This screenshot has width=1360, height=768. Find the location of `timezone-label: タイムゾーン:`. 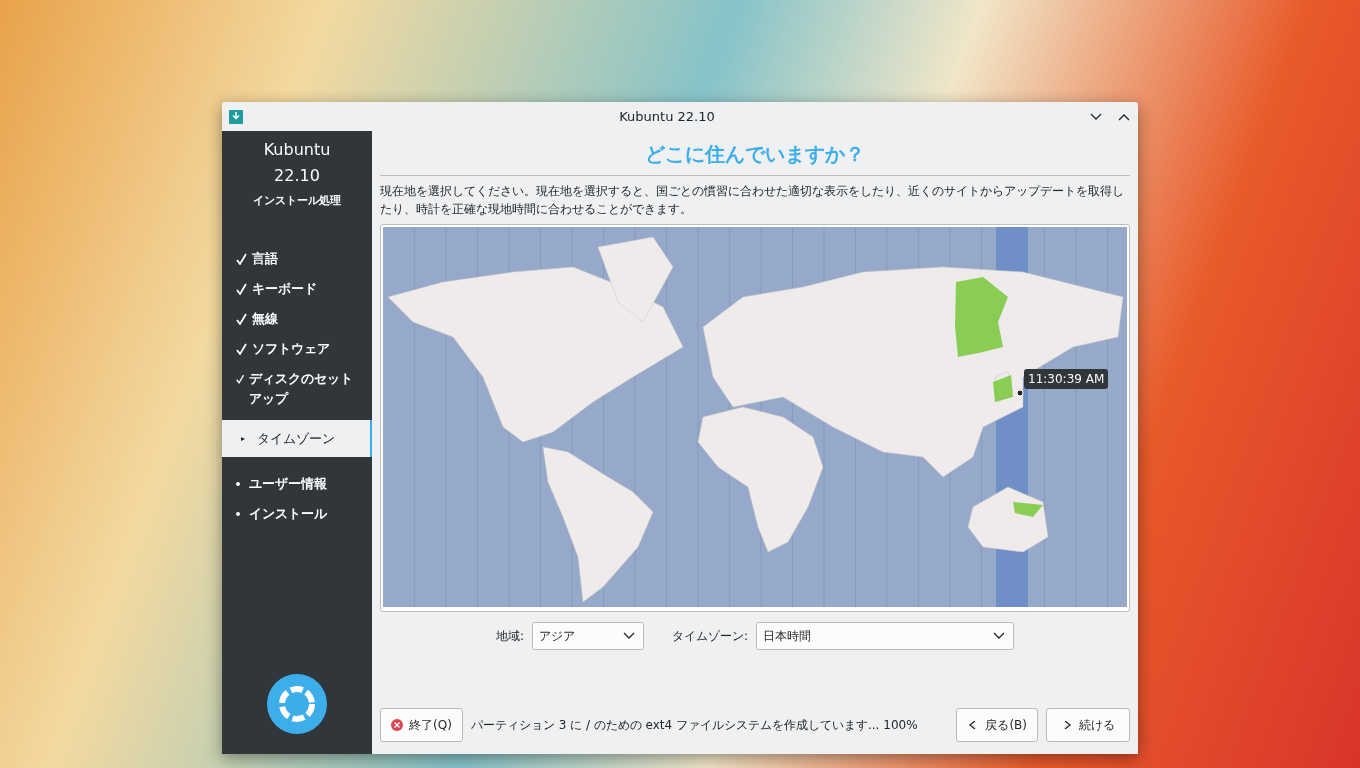

timezone-label: タイムゾーン: is located at coordinates (710, 636).